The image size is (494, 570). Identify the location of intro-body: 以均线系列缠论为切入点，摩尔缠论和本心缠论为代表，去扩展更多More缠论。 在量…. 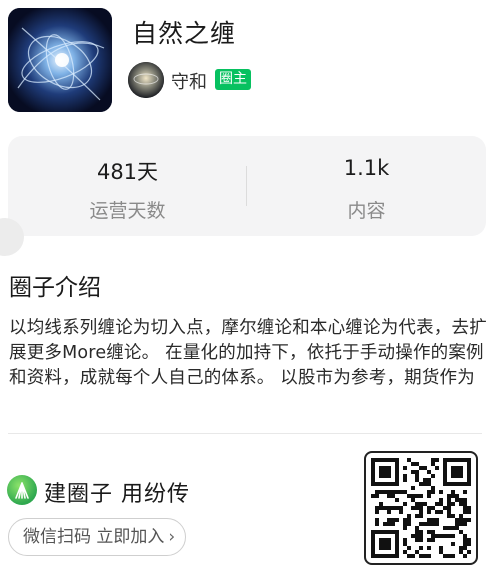
(248, 353).